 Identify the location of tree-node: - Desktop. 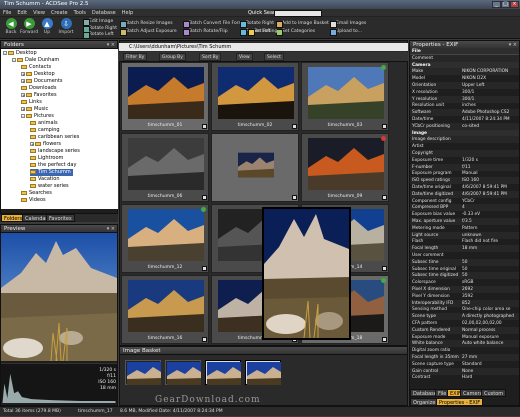
(20, 53).